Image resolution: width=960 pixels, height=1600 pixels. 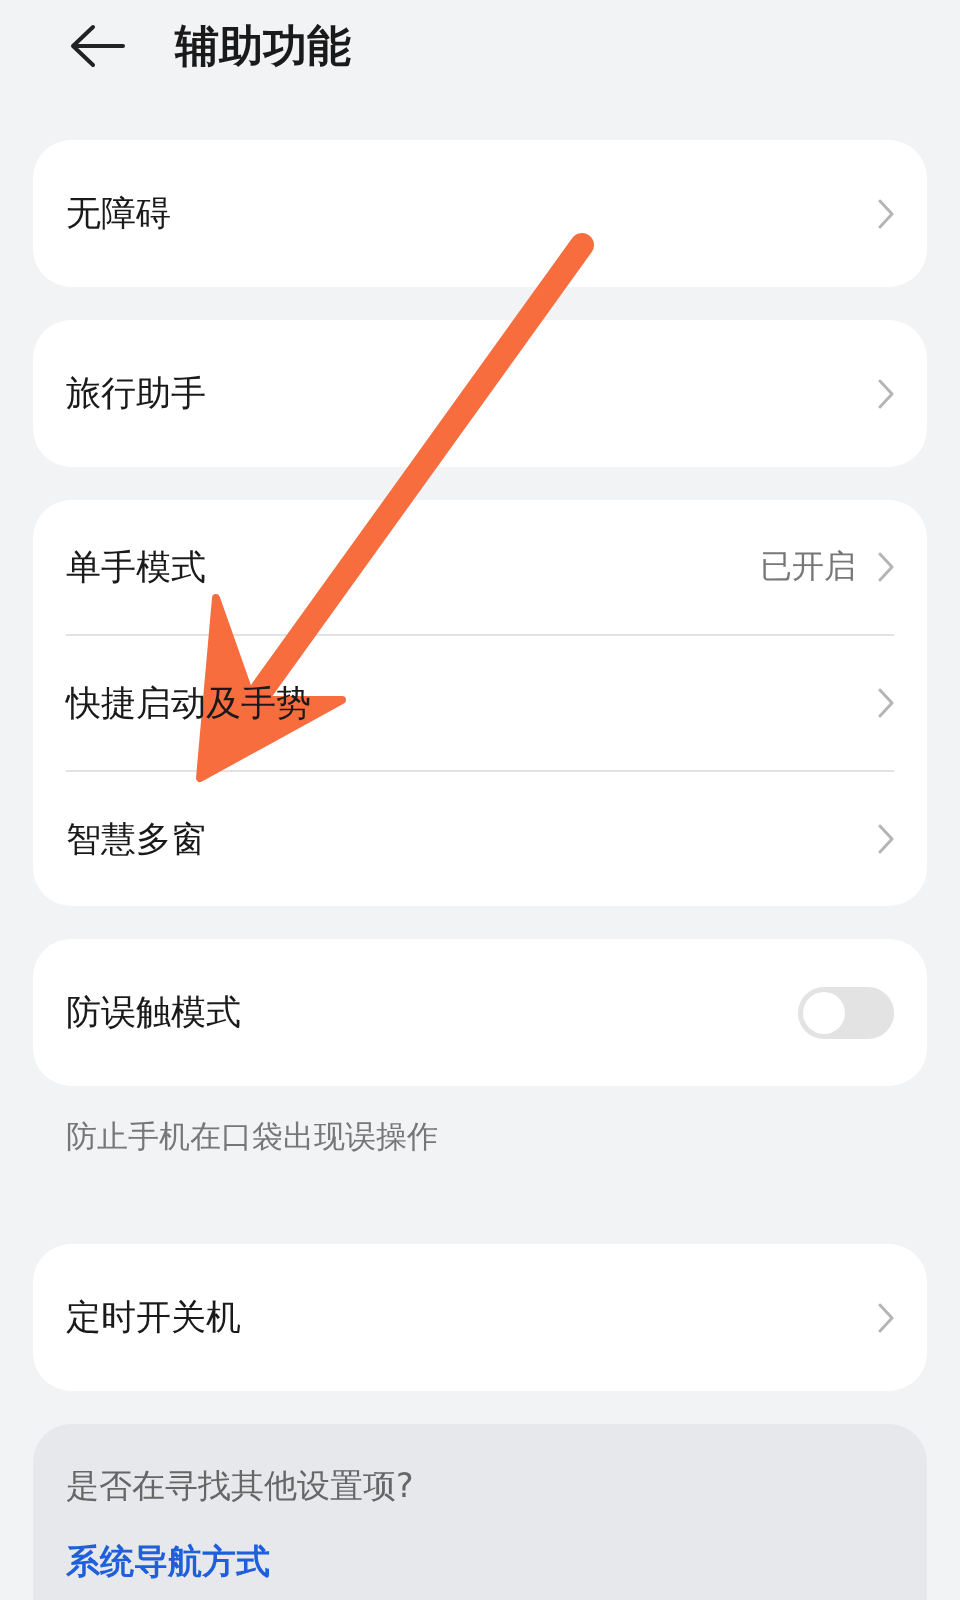 What do you see at coordinates (168, 1562) in the screenshot?
I see `suggestion-link: 系统导航方式` at bounding box center [168, 1562].